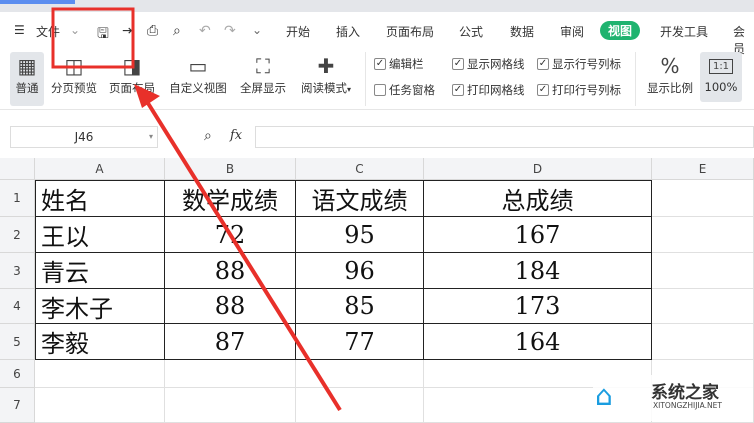 The height and width of the screenshot is (423, 754). What do you see at coordinates (93, 38) in the screenshot?
I see `highlight-box` at bounding box center [93, 38].